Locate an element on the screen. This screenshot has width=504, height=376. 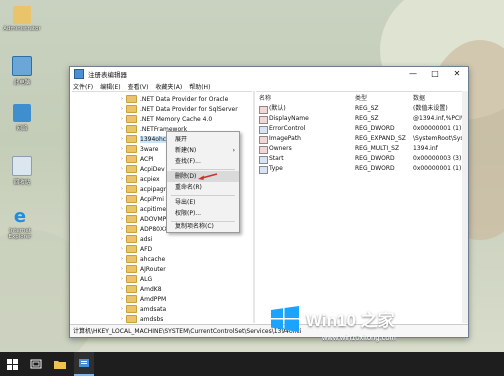
menu-view: 查看(V) is located at coordinates (138, 86).